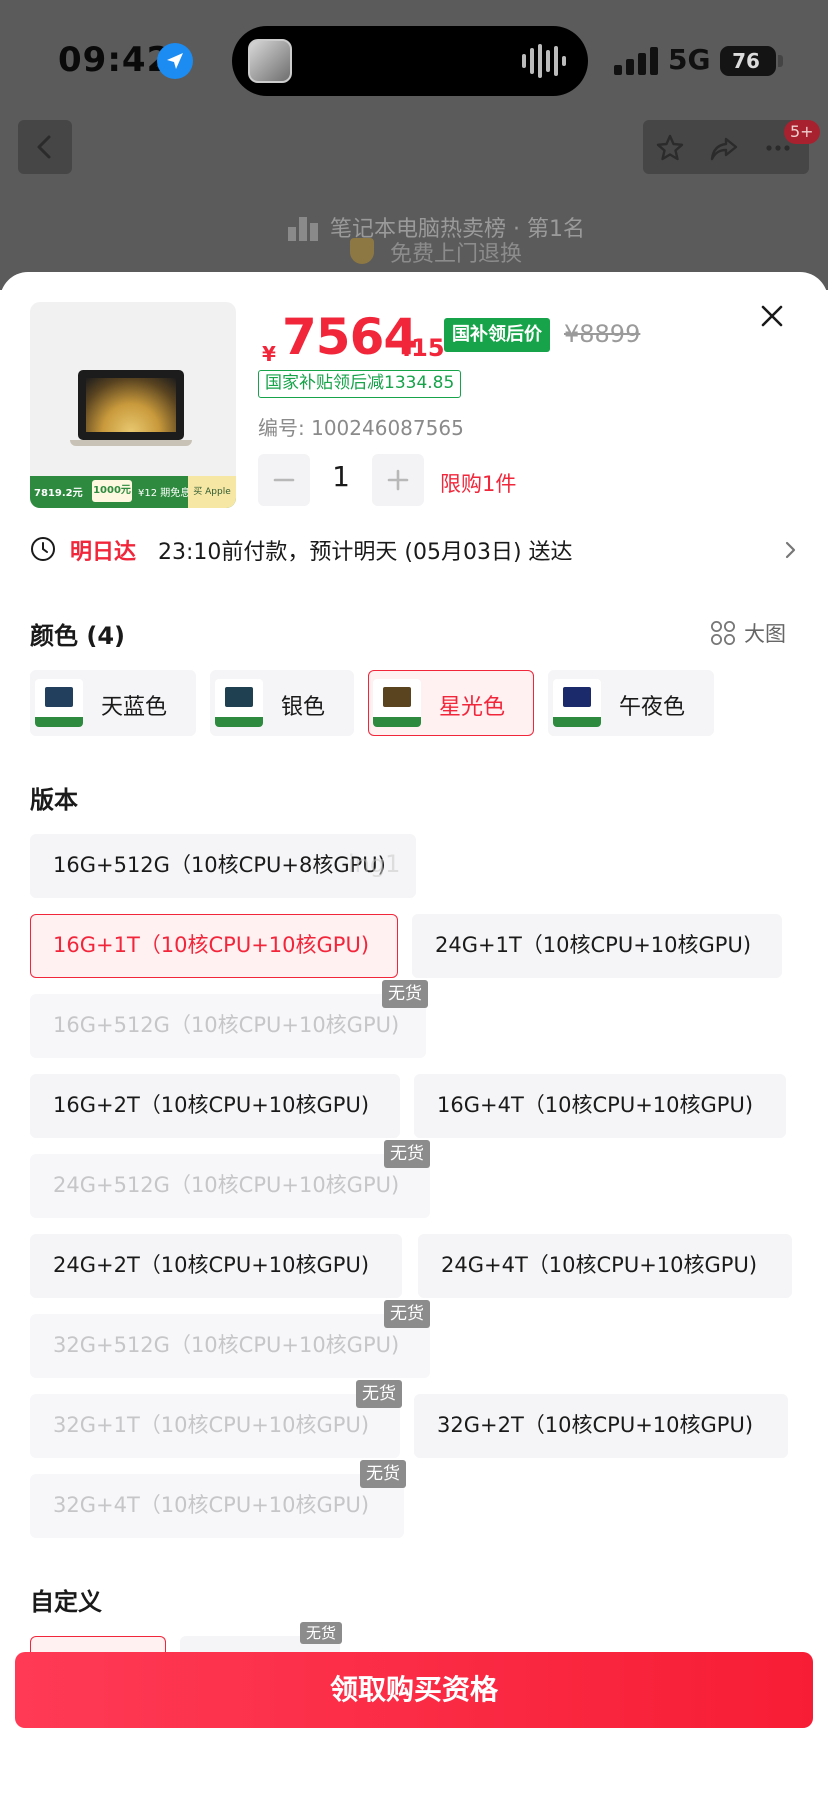 The height and width of the screenshot is (1800, 828). I want to click on color-option-starlight: 星光色, so click(451, 703).